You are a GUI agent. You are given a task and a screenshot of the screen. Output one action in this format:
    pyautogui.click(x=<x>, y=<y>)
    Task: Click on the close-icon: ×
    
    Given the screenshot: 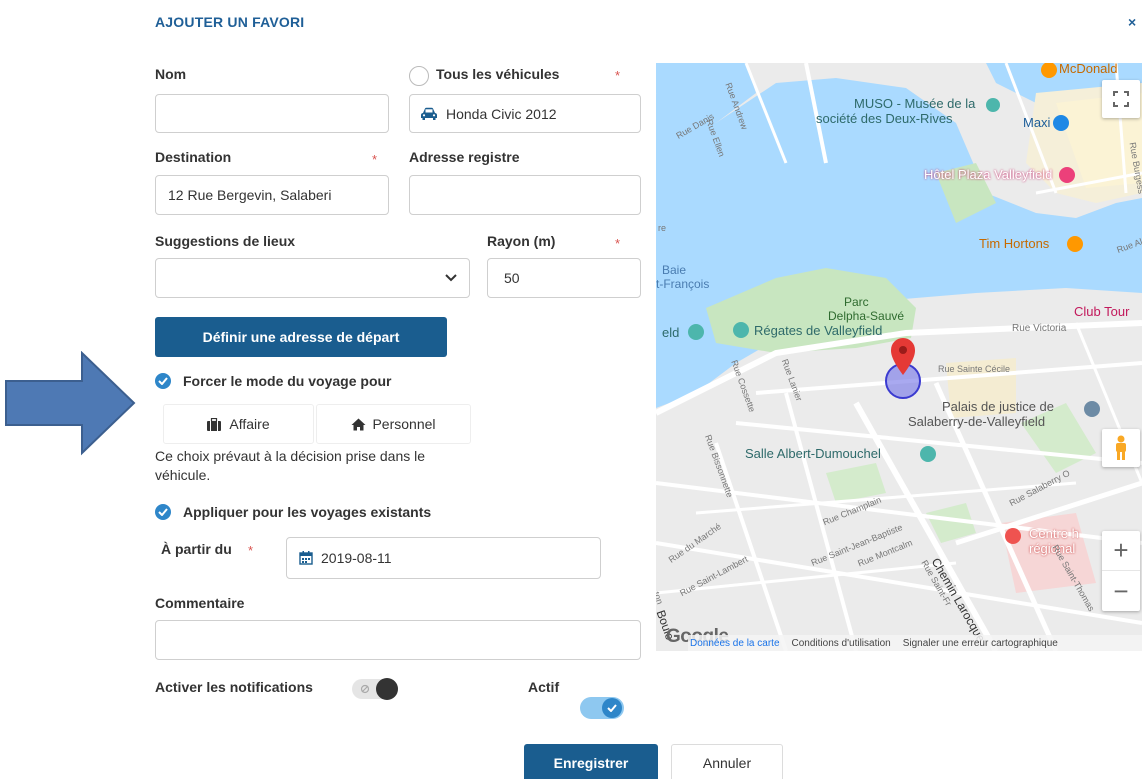 What is the action you would take?
    pyautogui.click(x=1132, y=22)
    